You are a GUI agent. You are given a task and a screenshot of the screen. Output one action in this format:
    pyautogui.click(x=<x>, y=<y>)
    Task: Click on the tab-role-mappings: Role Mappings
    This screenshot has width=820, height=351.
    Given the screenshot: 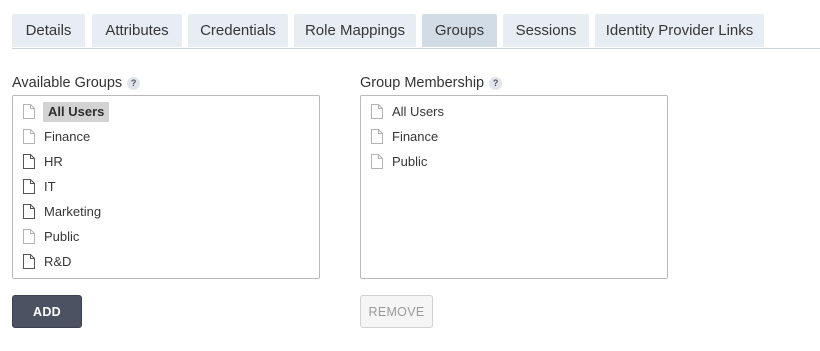 What is the action you would take?
    pyautogui.click(x=355, y=30)
    